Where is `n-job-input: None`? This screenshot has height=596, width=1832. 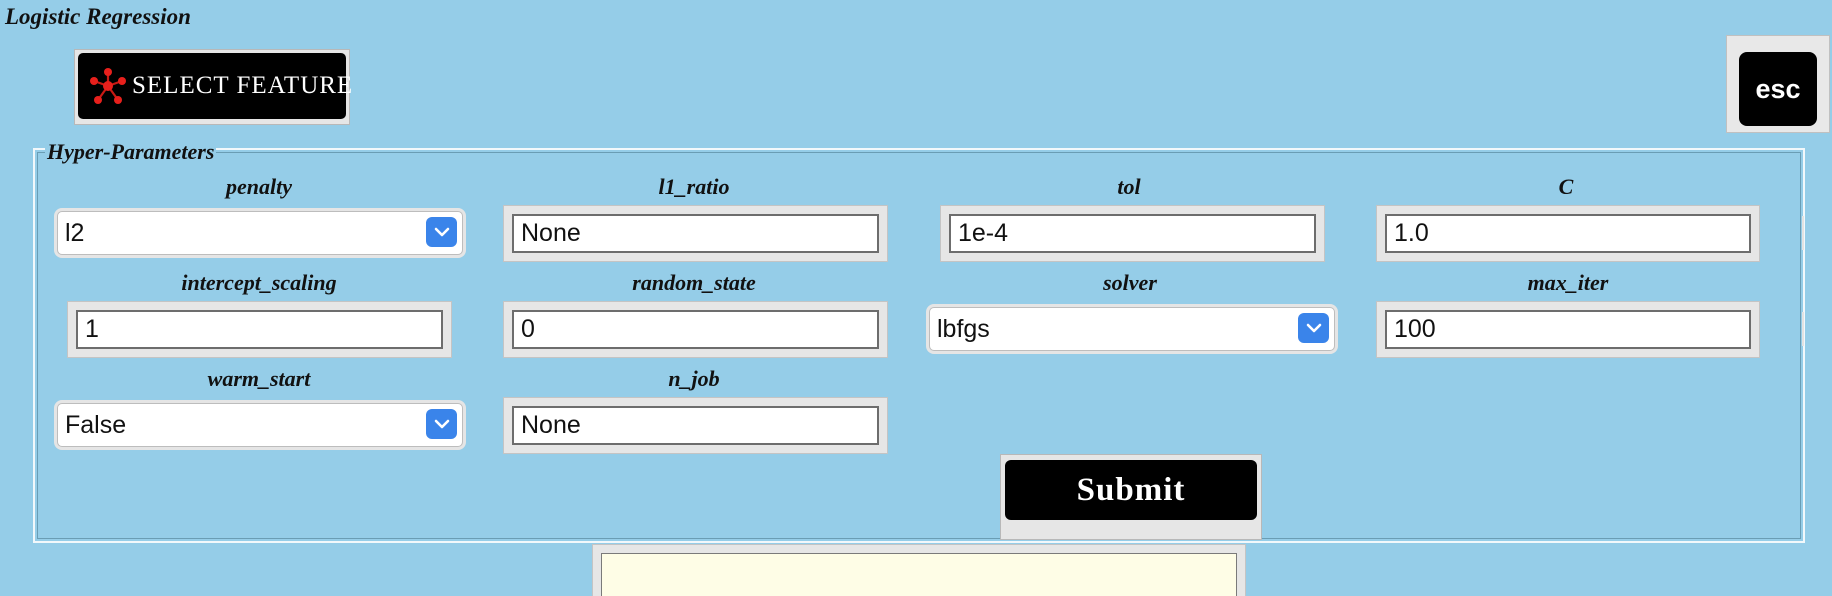 n-job-input: None is located at coordinates (695, 425).